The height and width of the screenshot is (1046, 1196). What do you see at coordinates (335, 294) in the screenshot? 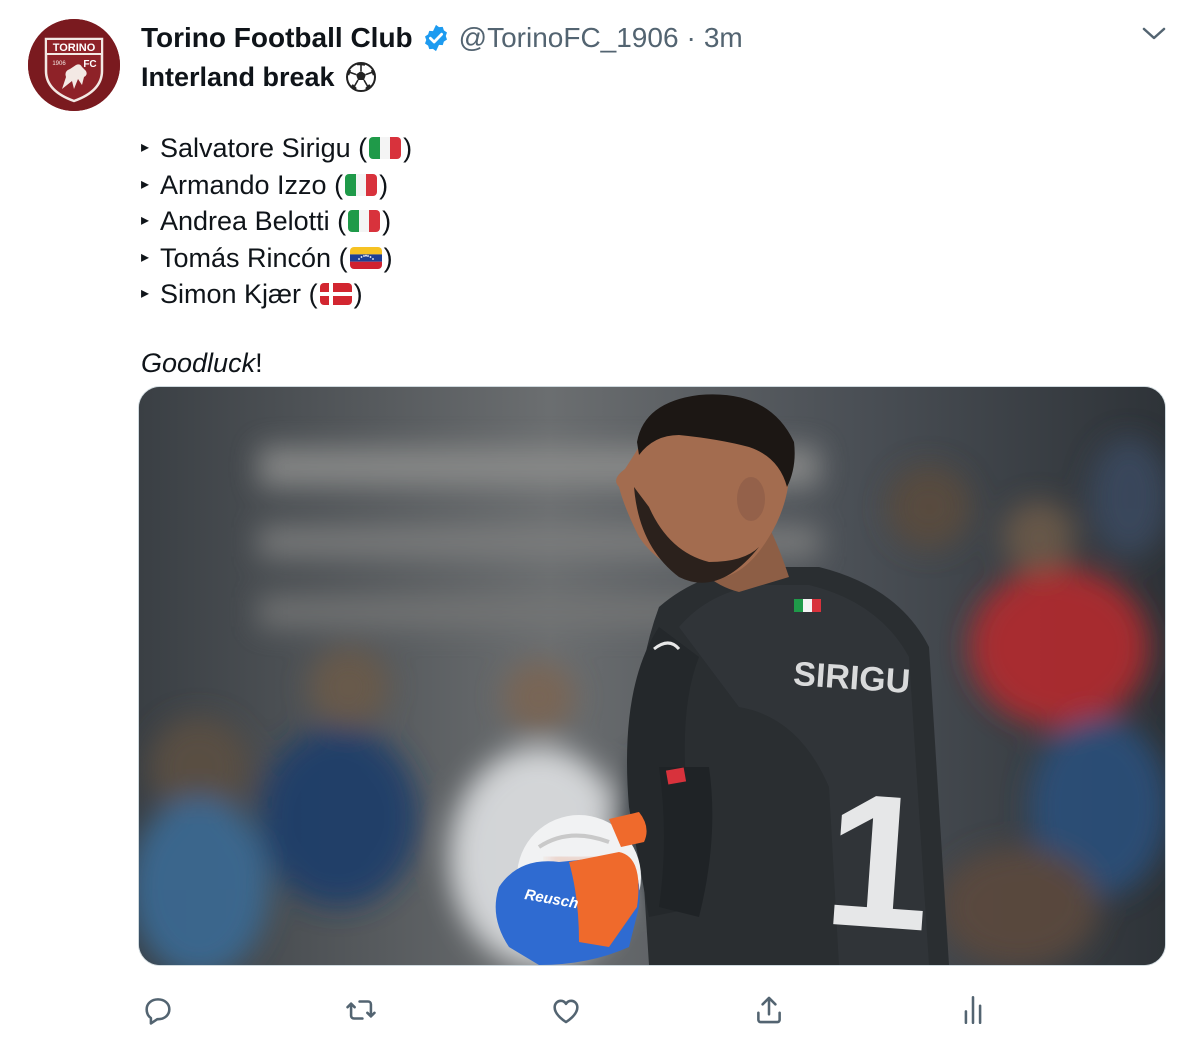
I see `denmark-flag-icon` at bounding box center [335, 294].